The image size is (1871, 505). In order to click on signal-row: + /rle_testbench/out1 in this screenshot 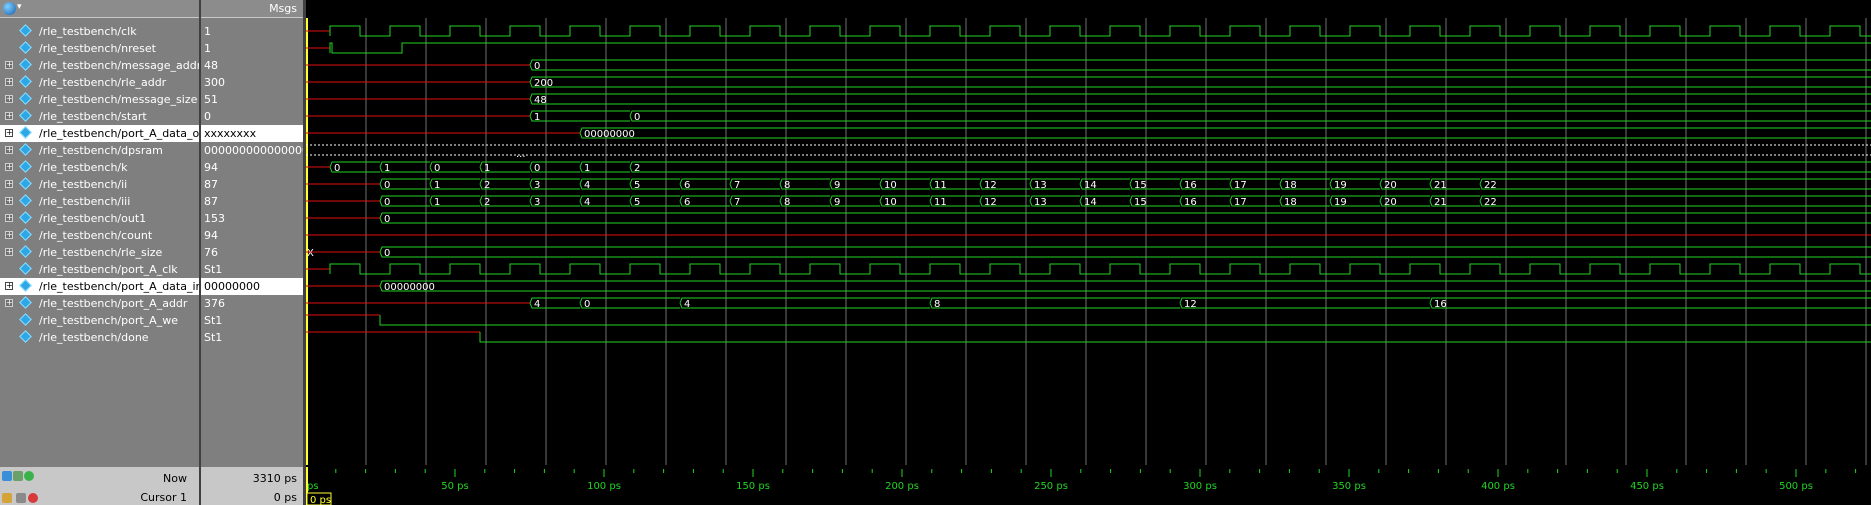, I will do `click(99, 218)`.